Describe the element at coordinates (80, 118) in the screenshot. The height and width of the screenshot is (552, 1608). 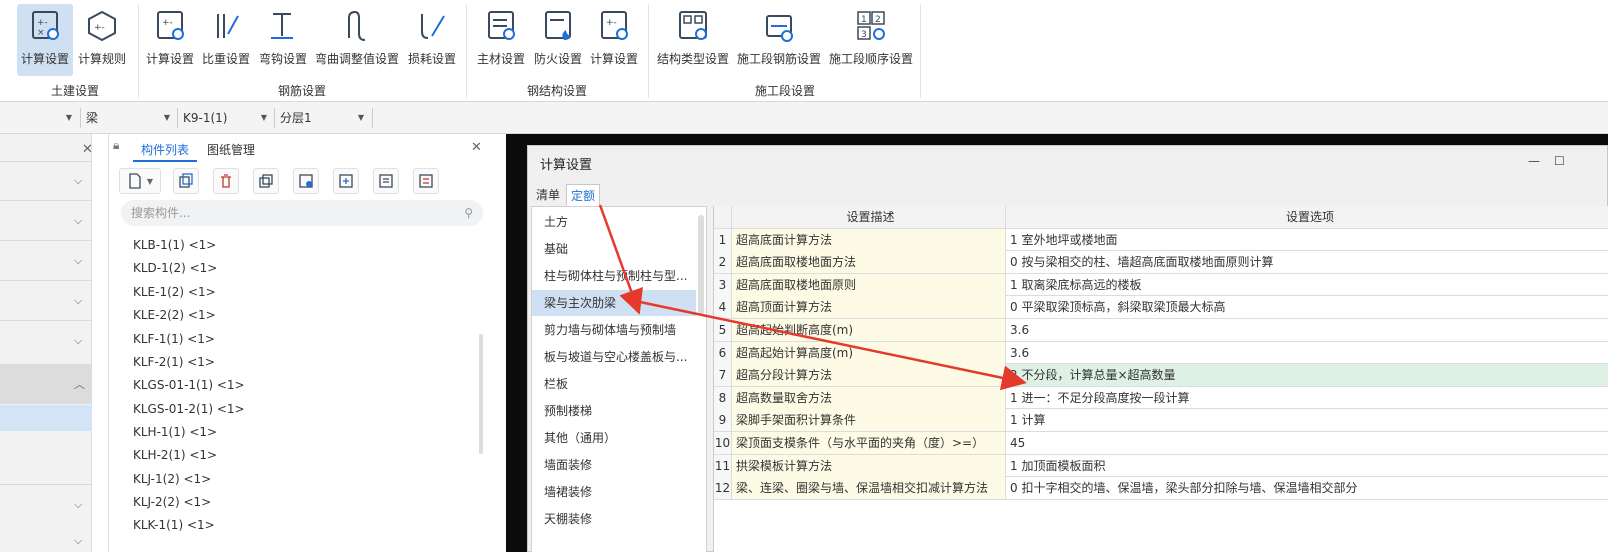
I see `divider` at that location.